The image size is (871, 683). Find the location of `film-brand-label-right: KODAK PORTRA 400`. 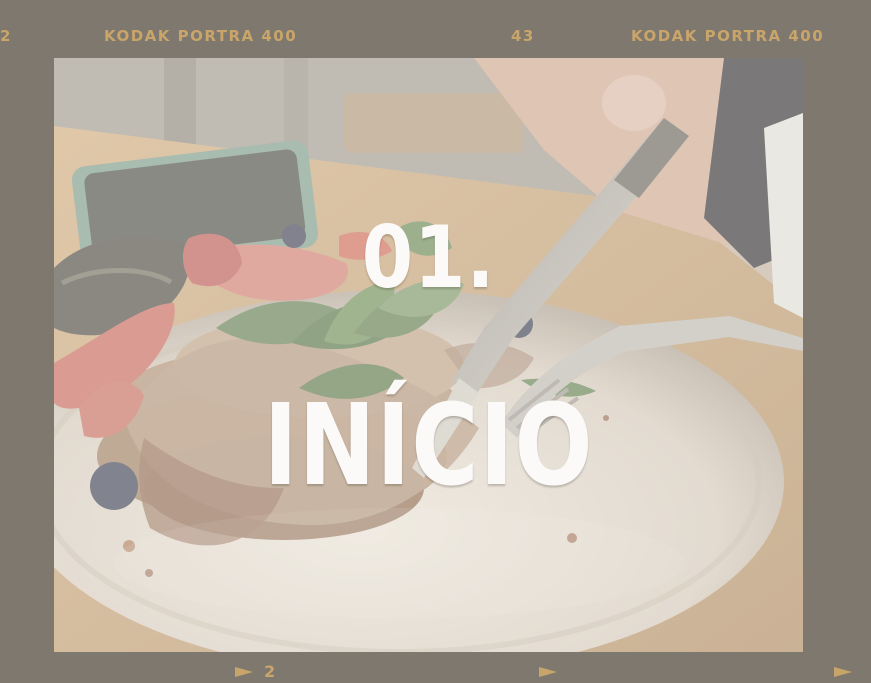

film-brand-label-right: KODAK PORTRA 400 is located at coordinates (728, 36).